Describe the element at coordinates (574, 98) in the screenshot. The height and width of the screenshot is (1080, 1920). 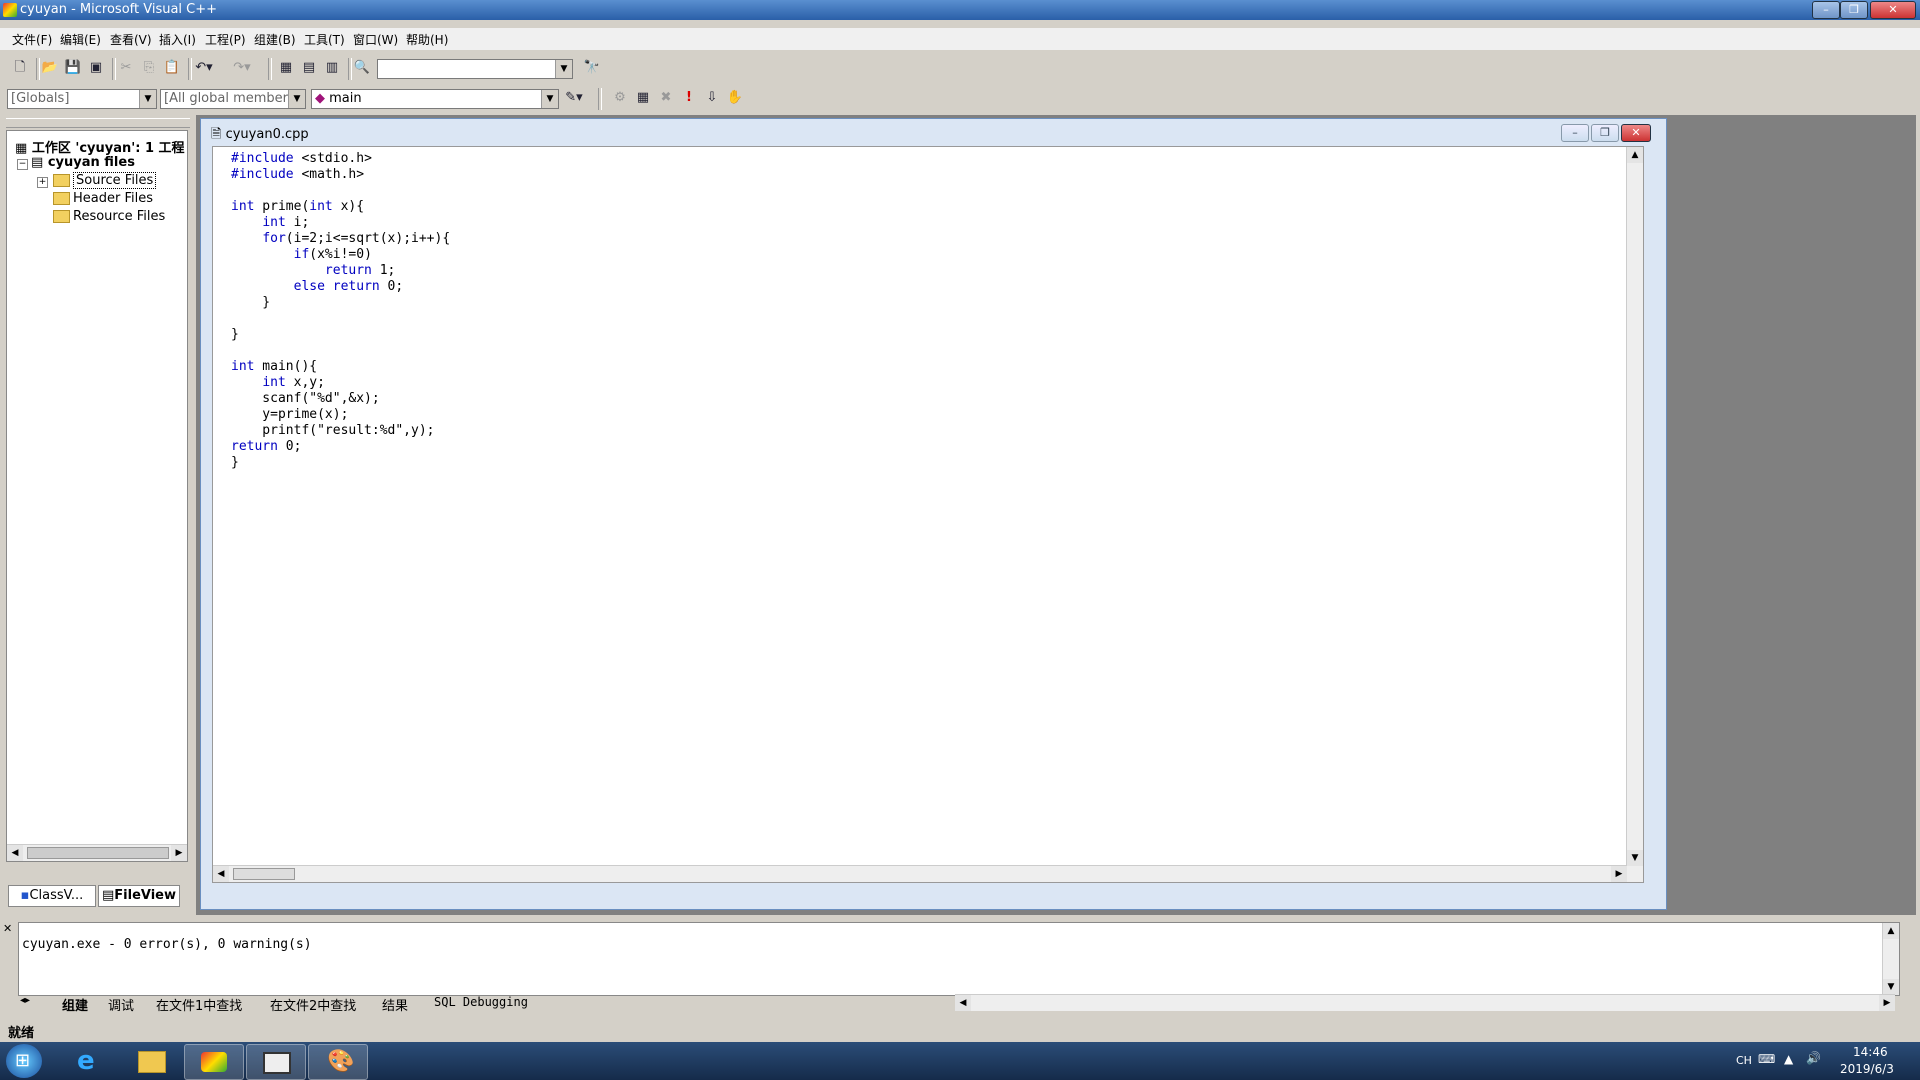
I see `wizard-action-icon: ✎▾` at that location.